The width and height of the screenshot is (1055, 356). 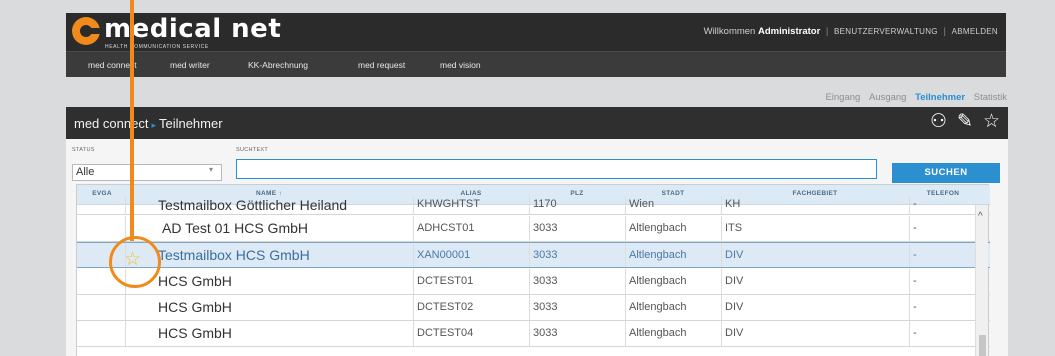 I want to click on cell-alias: XAN00001, so click(x=471, y=255).